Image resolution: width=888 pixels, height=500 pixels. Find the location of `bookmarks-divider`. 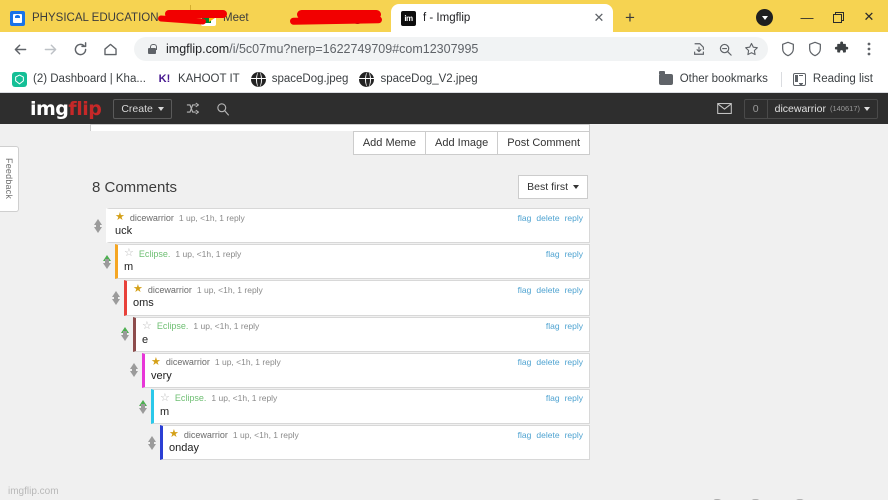

bookmarks-divider is located at coordinates (781, 79).